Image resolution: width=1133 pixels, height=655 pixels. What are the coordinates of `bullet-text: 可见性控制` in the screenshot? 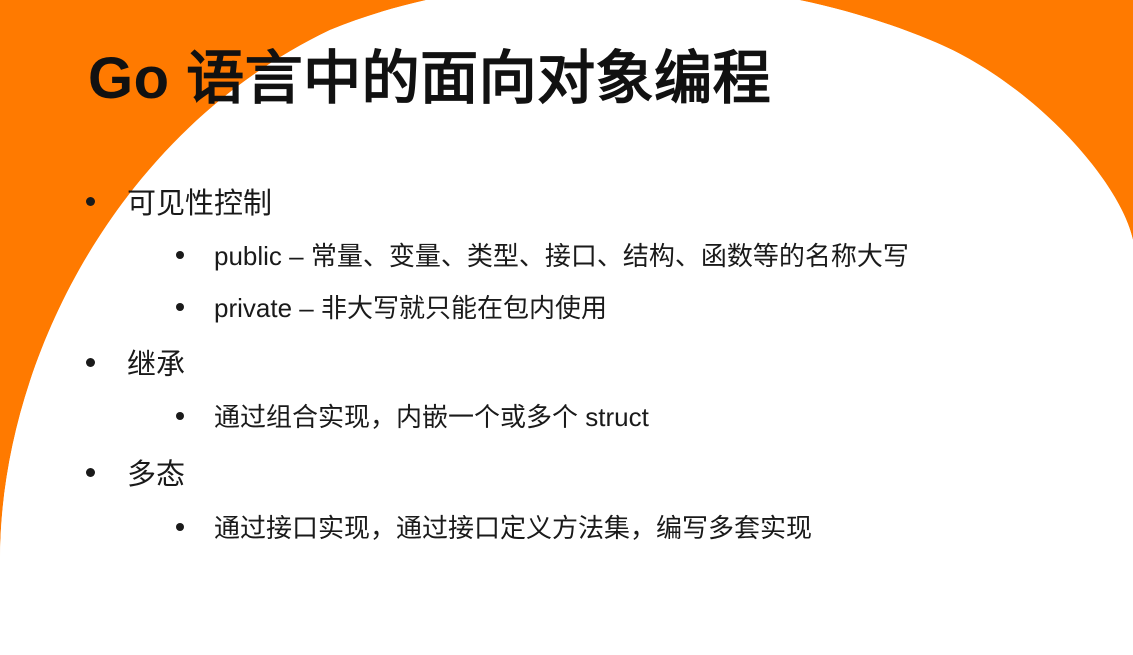 It's located at (200, 204).